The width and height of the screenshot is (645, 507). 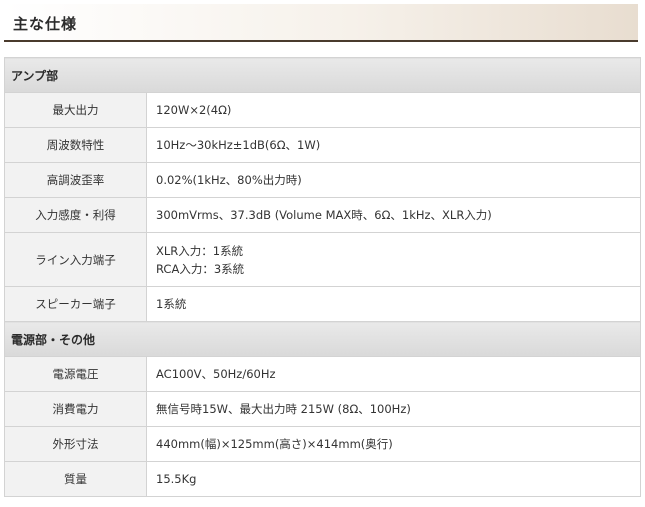 I want to click on page-title: 主な仕様, so click(x=45, y=24).